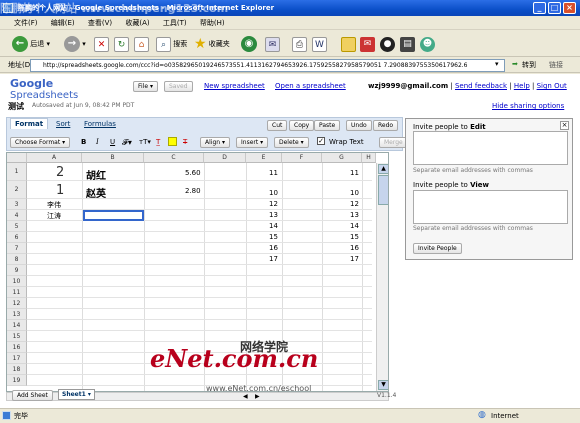 The width and height of the screenshot is (580, 423). Describe the element at coordinates (54, 158) in the screenshot. I see `col-header-a: A` at that location.